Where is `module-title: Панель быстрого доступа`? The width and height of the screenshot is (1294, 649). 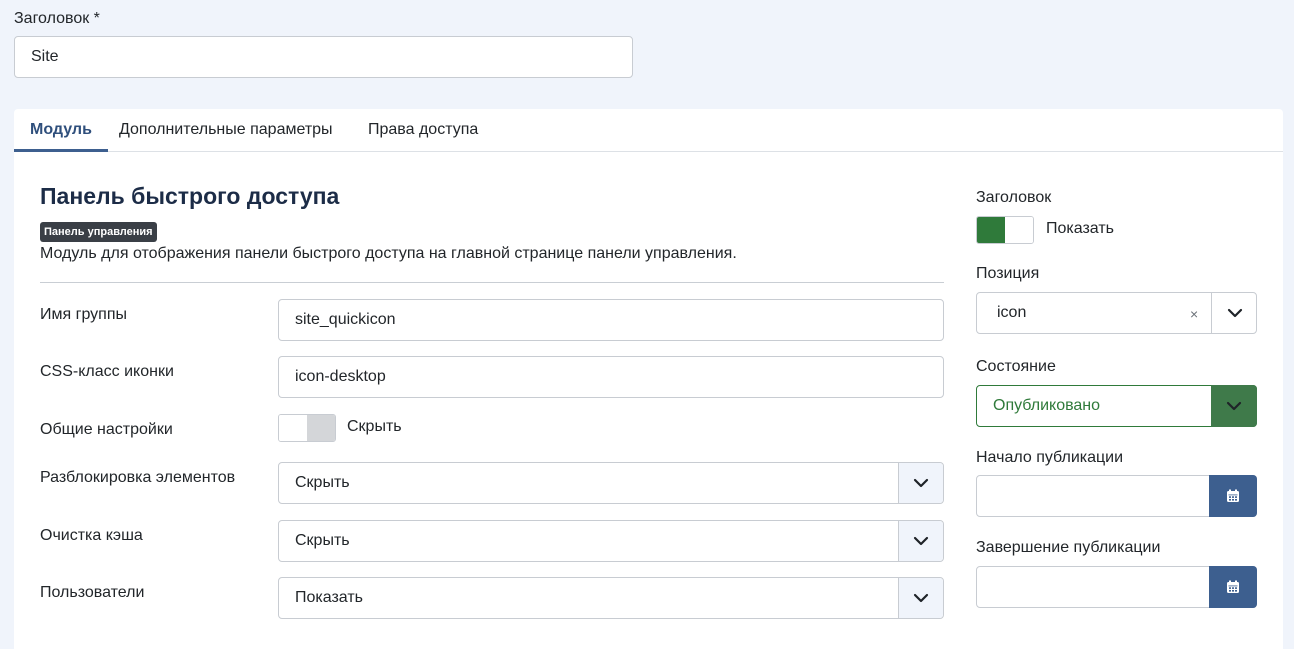
module-title: Панель быстрого доступа is located at coordinates (190, 196).